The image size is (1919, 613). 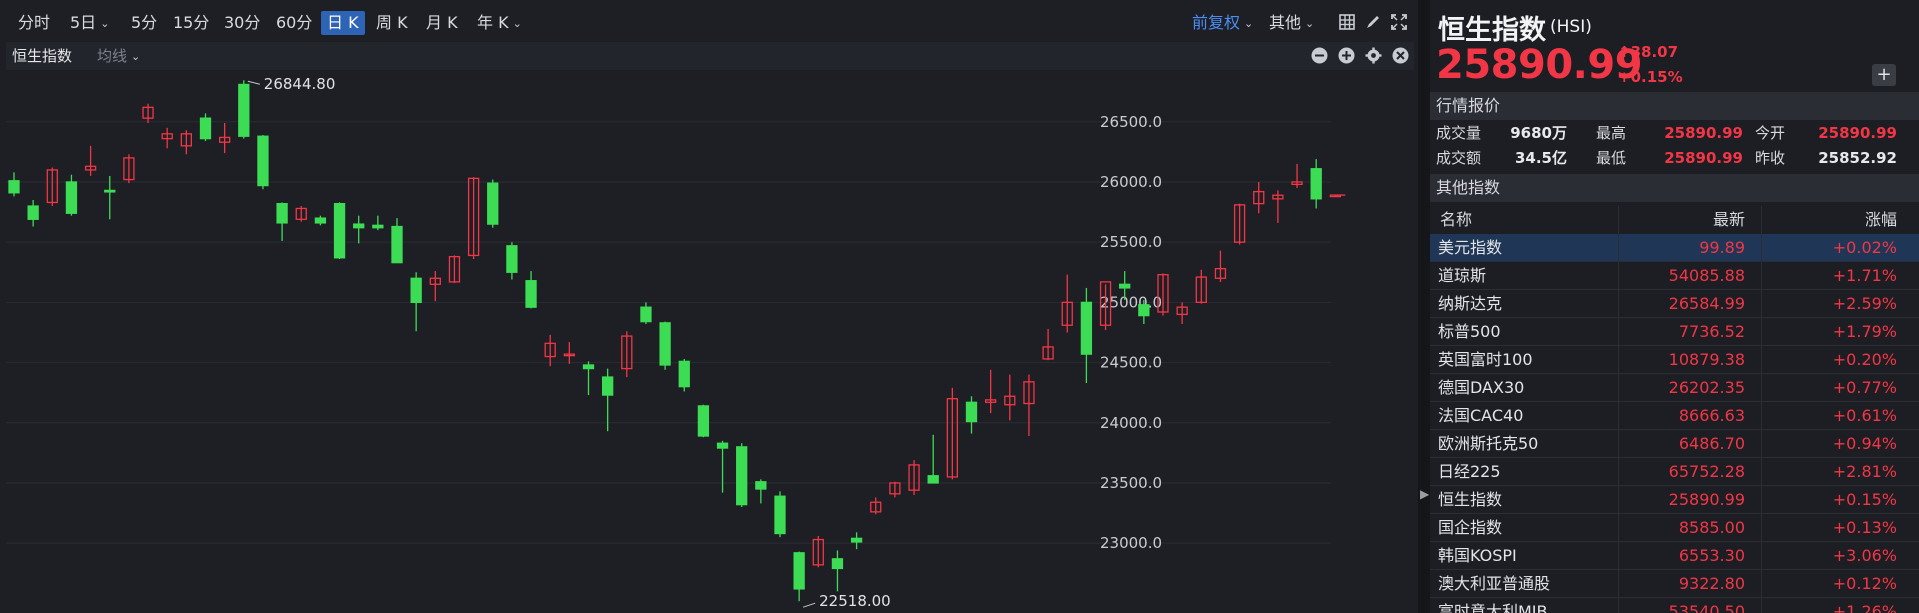 I want to click on index-row-name: 韩国KOSPI, so click(x=1477, y=555).